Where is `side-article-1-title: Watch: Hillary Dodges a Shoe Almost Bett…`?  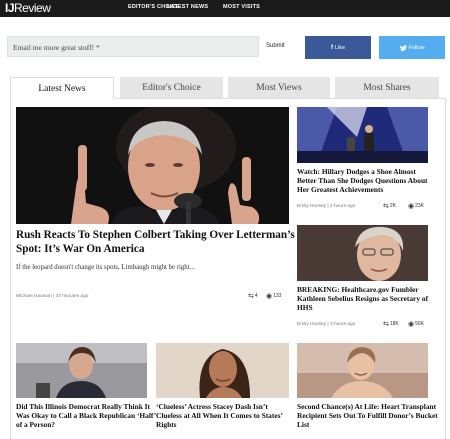 side-article-1-title: Watch: Hillary Dodges a Shoe Almost Bett… is located at coordinates (367, 181).